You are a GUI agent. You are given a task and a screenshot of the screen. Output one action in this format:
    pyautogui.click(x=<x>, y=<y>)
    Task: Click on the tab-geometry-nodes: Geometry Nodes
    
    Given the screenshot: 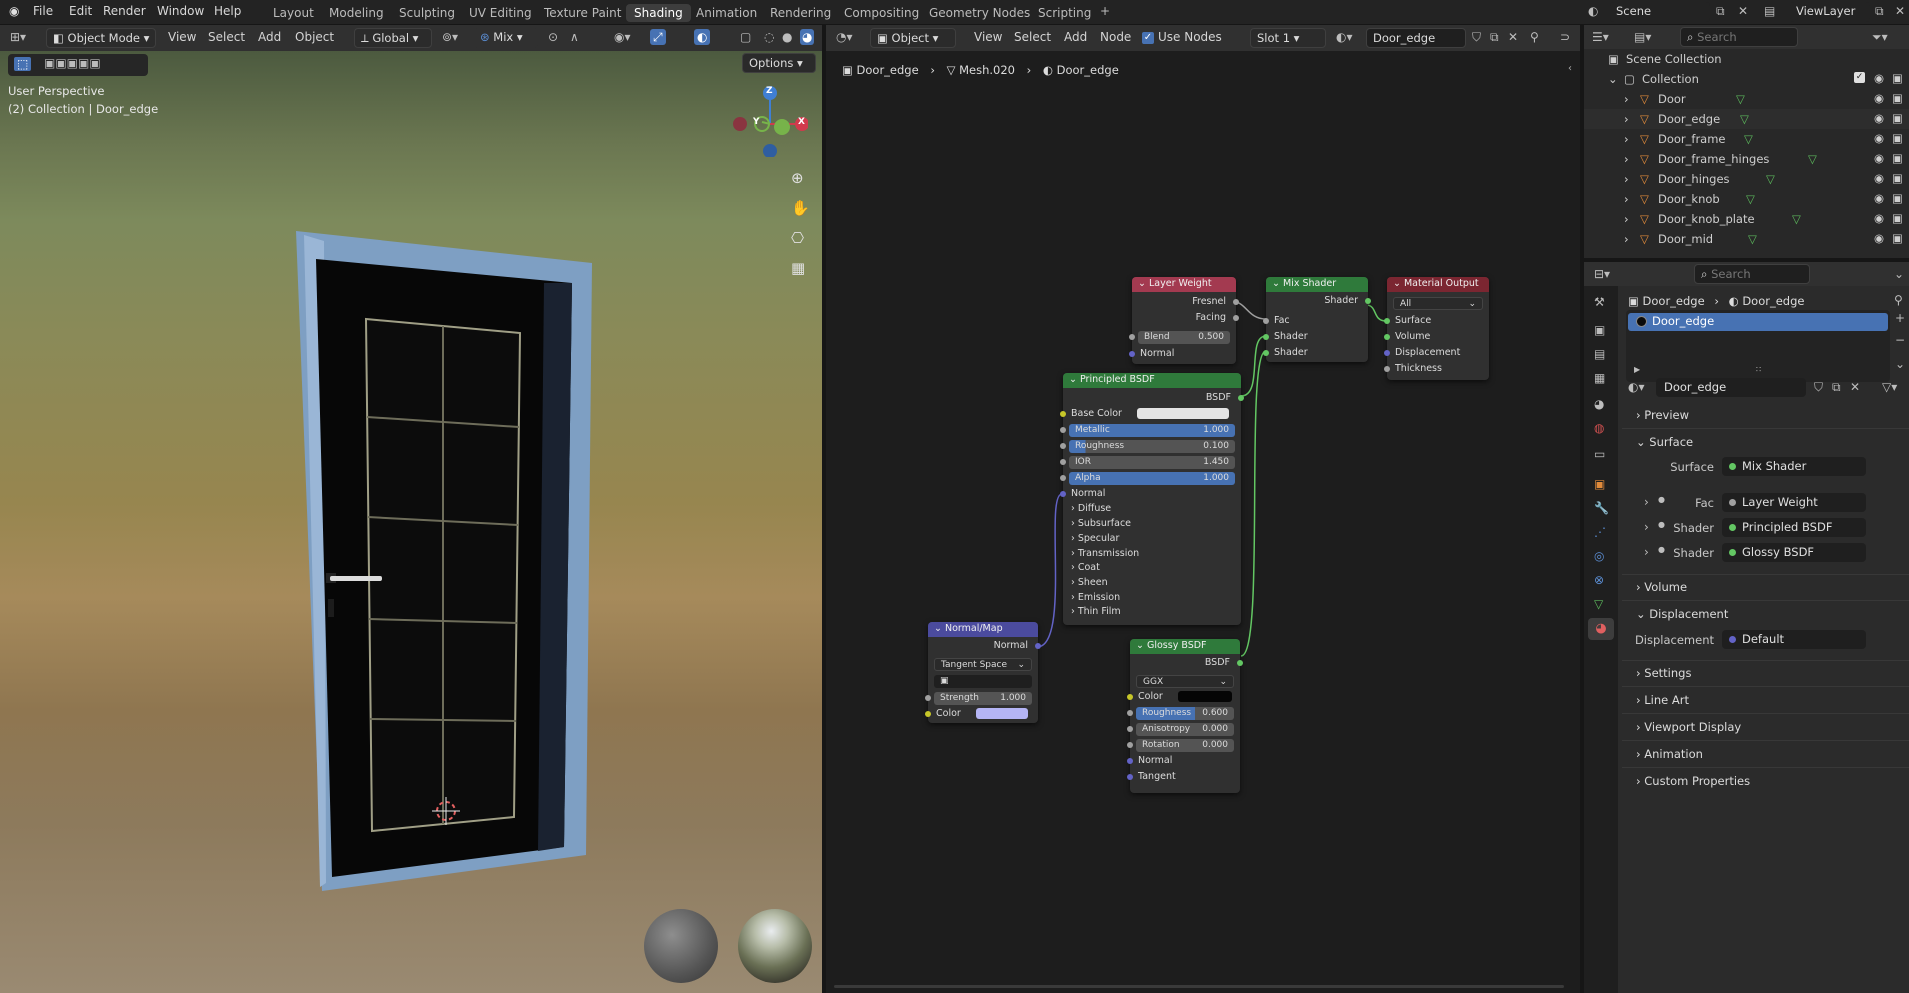 What is the action you would take?
    pyautogui.click(x=979, y=13)
    